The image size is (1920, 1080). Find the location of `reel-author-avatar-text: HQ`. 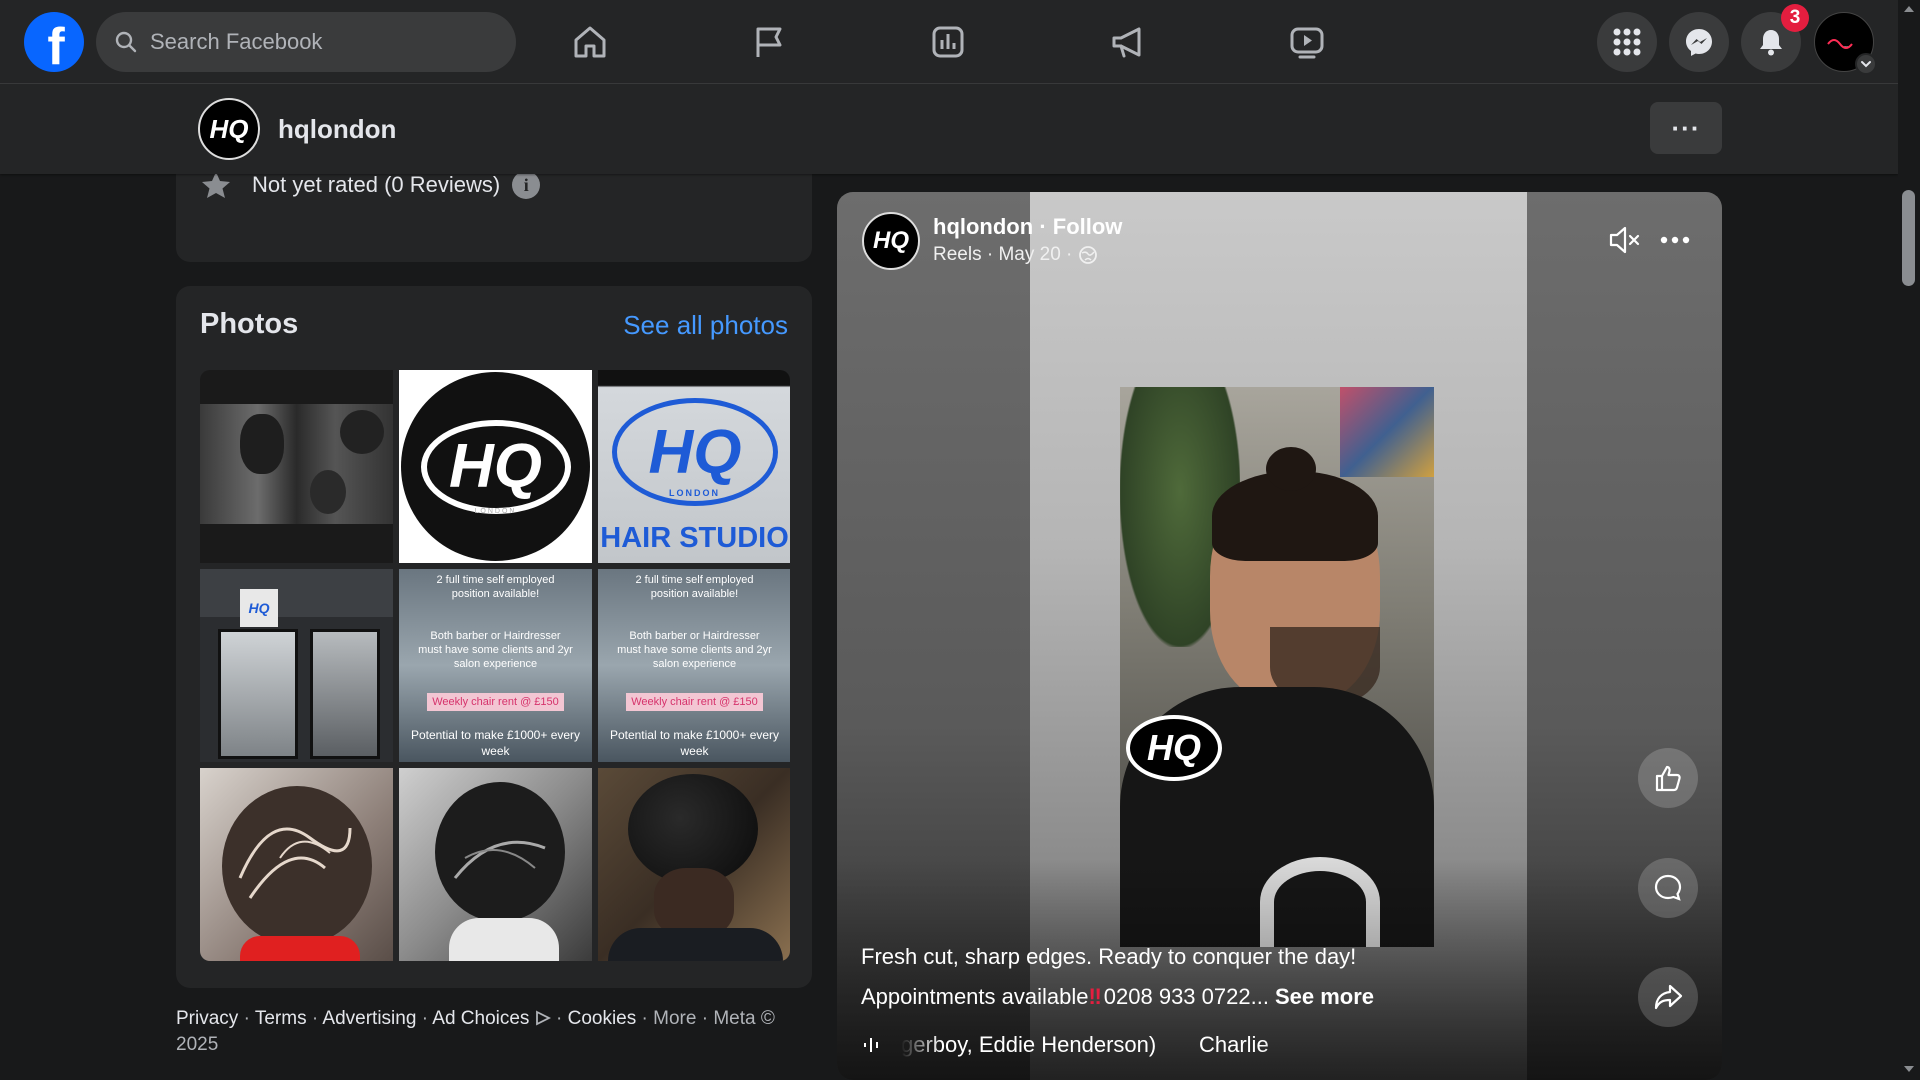

reel-author-avatar-text: HQ is located at coordinates (891, 240).